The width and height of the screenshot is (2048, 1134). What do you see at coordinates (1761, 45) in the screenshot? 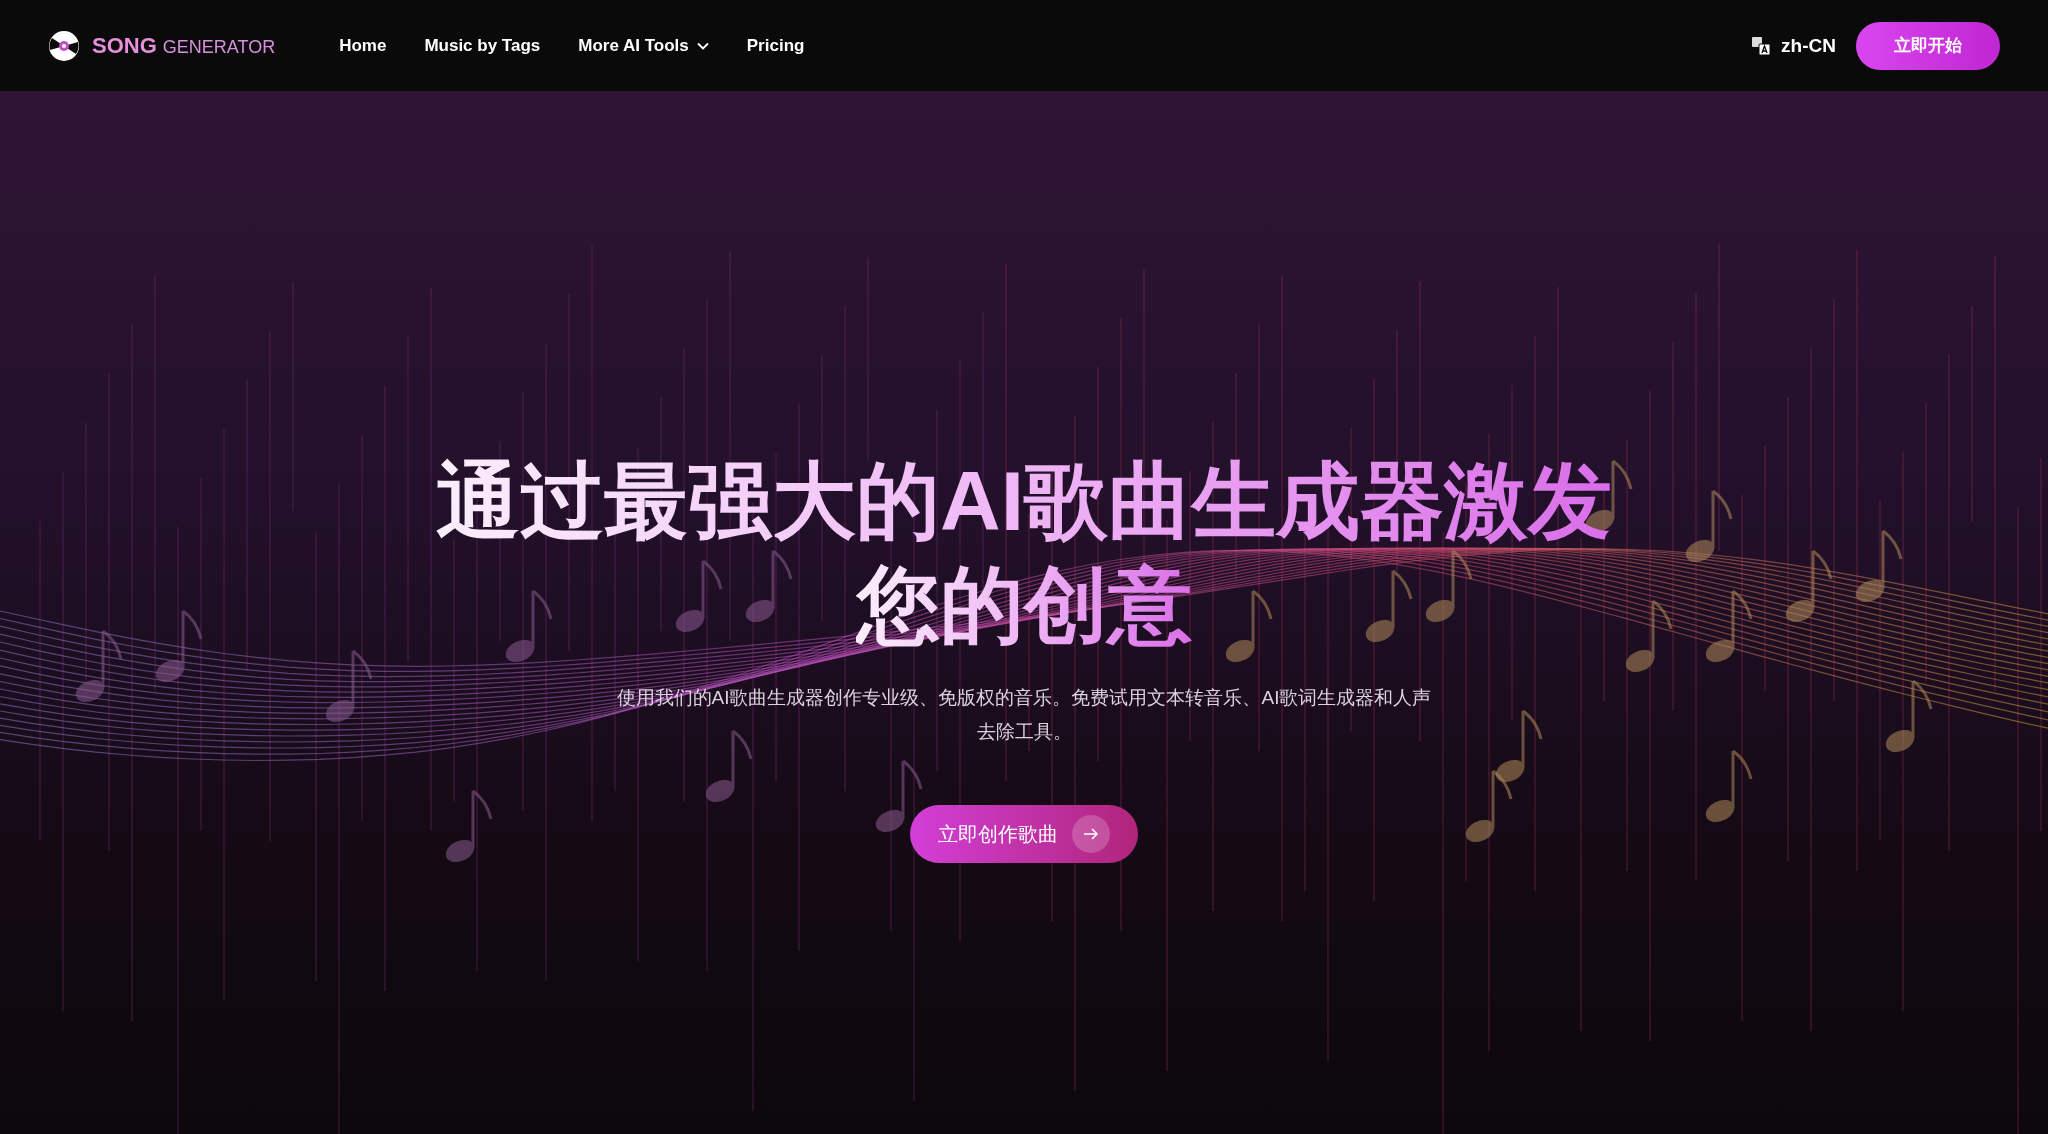
I see `translate-icon` at bounding box center [1761, 45].